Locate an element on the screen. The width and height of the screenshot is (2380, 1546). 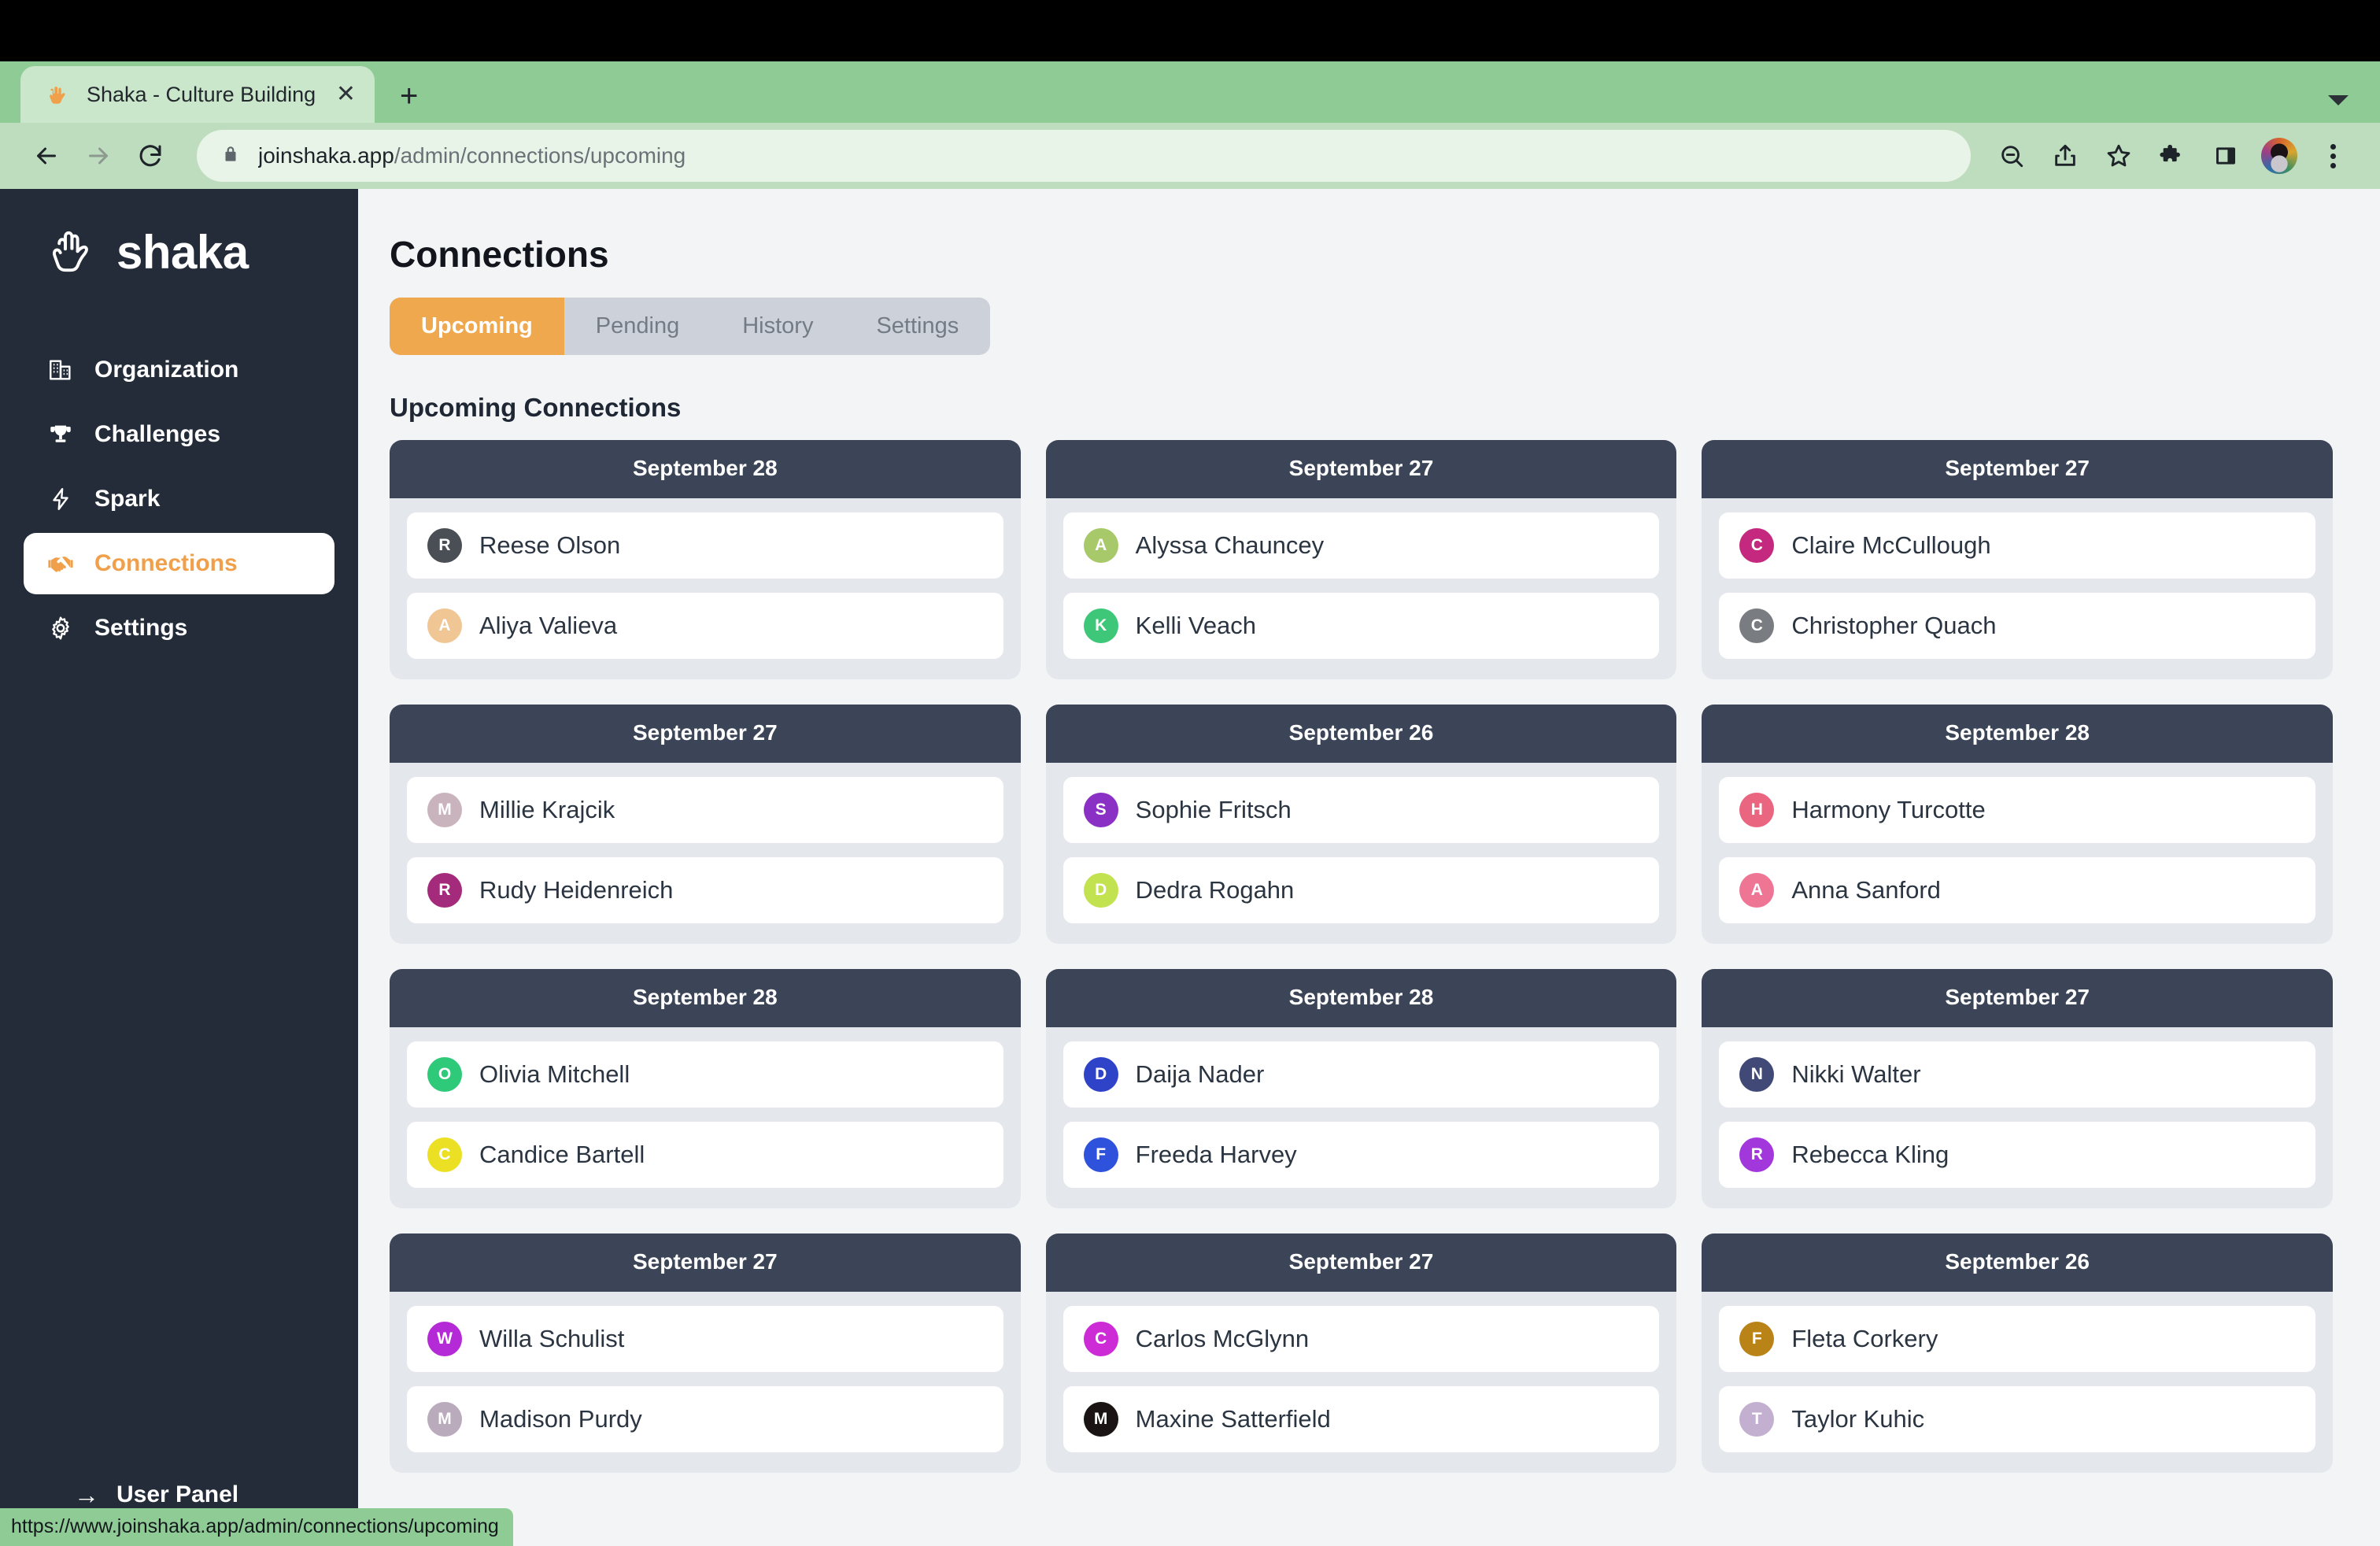
person-row: A Aliya Valieva is located at coordinates (705, 626).